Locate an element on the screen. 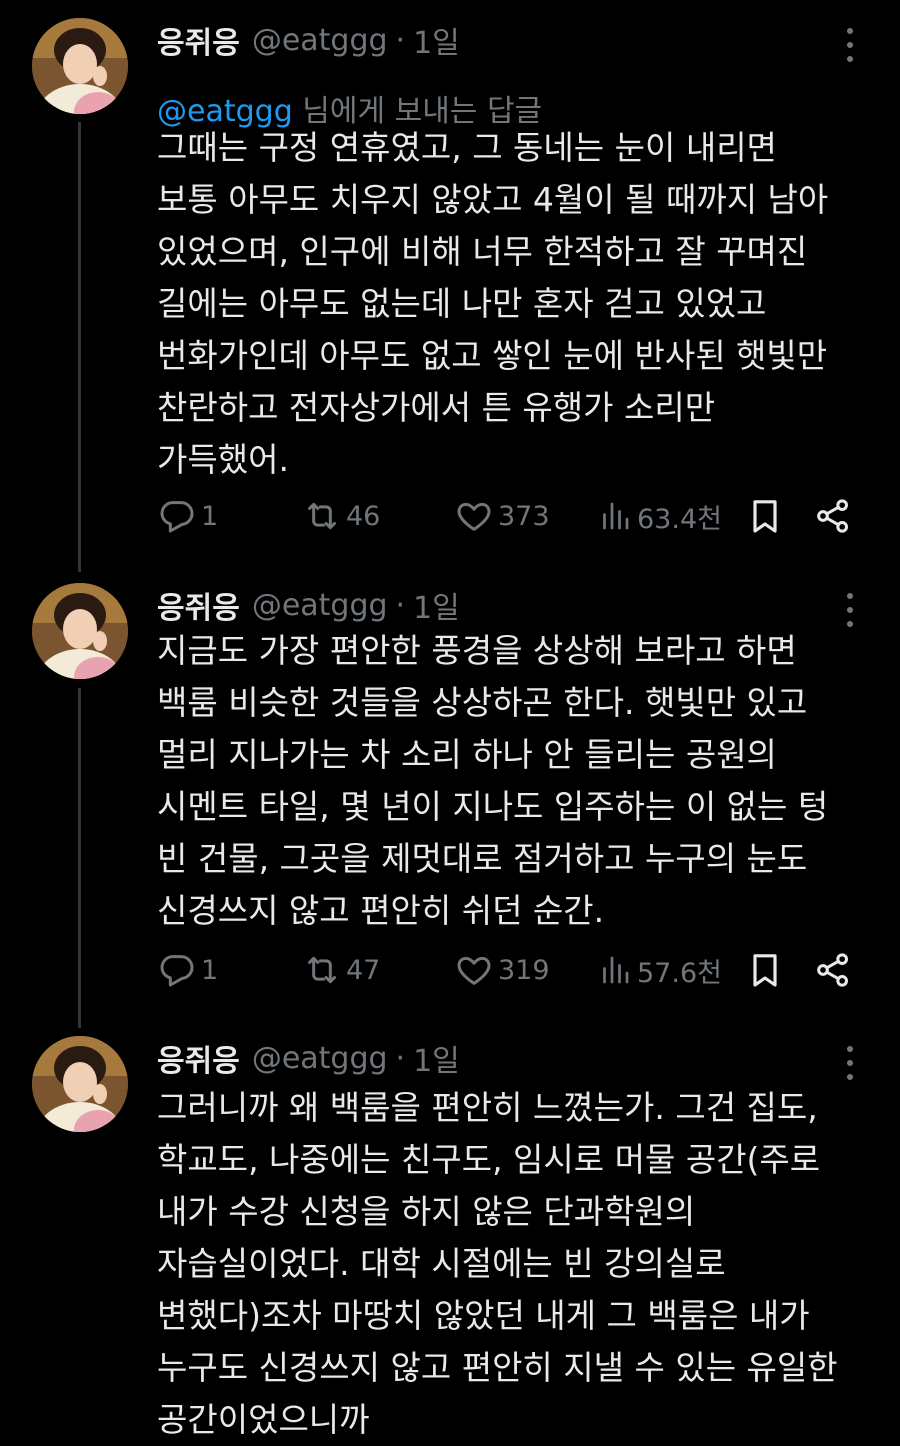 This screenshot has width=900, height=1446. repost-button: 46 is located at coordinates (341, 516).